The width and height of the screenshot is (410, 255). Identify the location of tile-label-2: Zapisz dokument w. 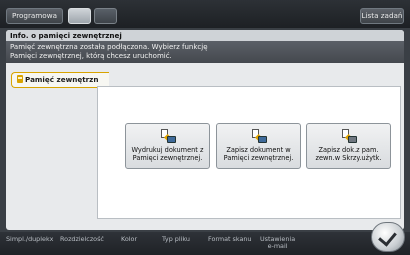
(258, 150).